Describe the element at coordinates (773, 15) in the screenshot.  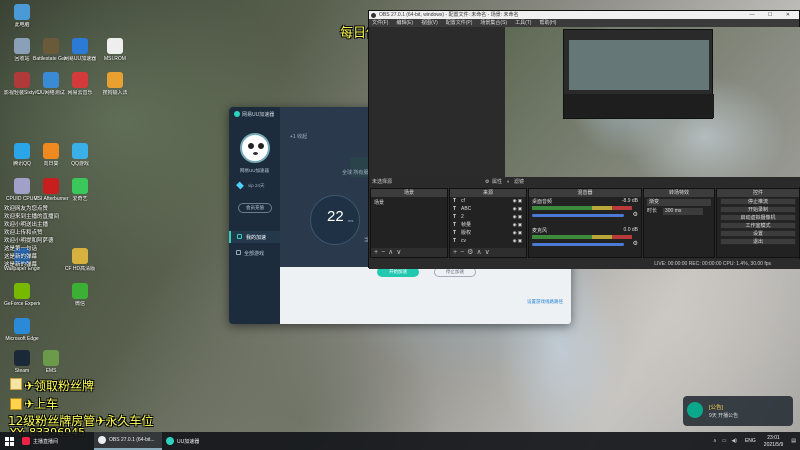
I see `window-controls: — ☐ ✕` at that location.